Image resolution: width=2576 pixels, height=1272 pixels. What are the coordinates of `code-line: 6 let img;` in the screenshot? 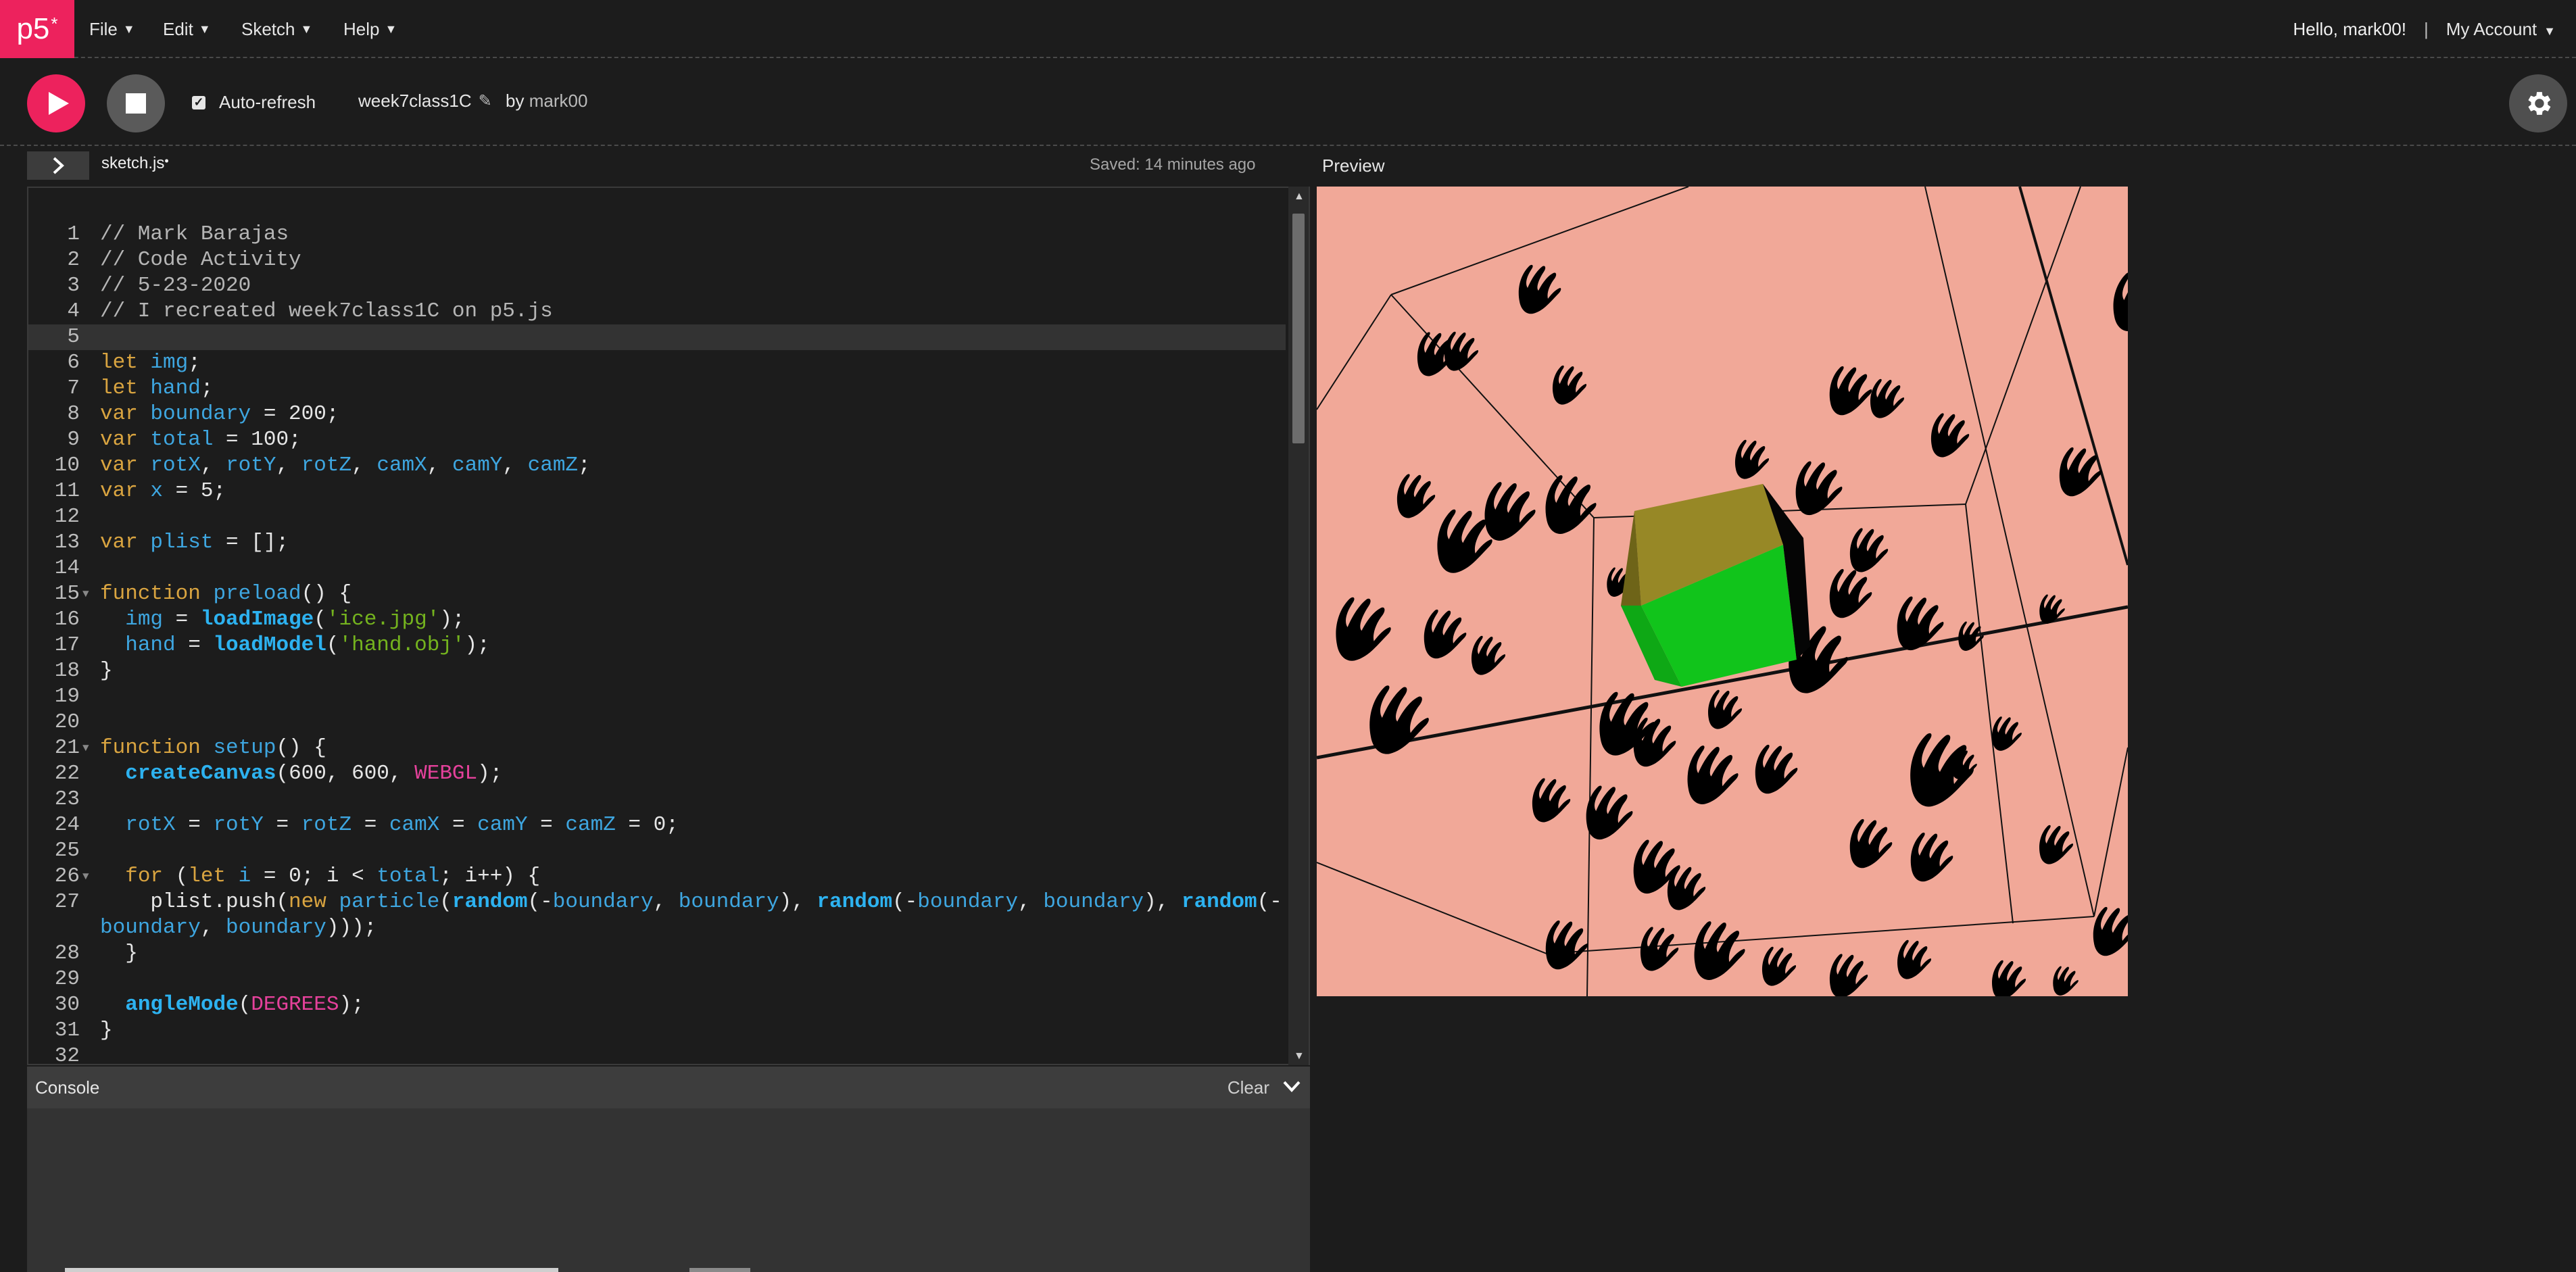 It's located at (657, 363).